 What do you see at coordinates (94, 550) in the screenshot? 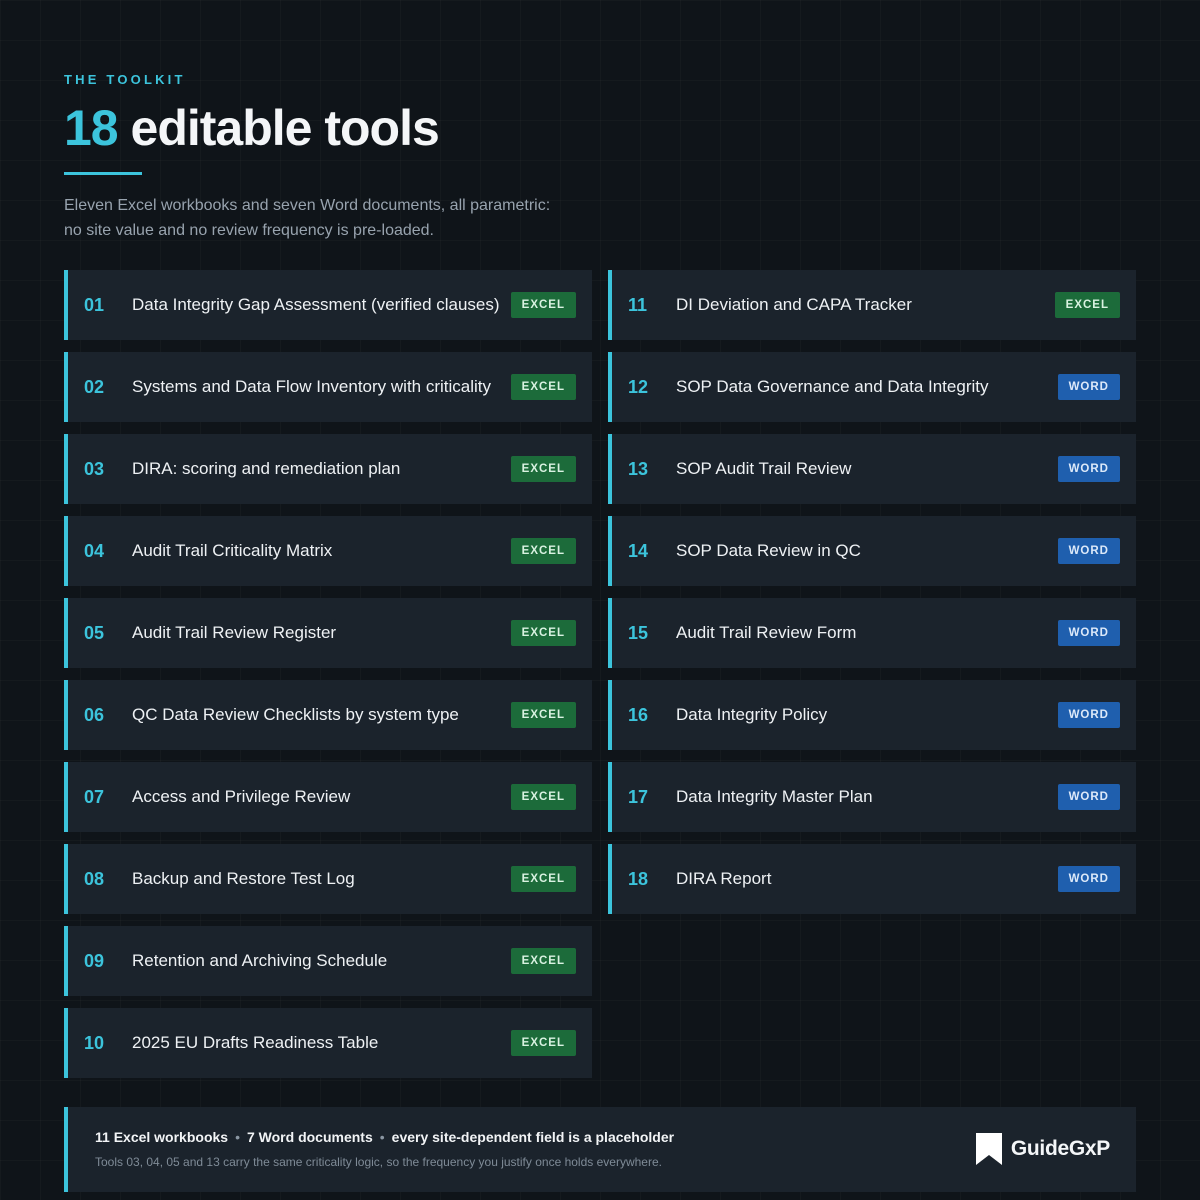
I see `tool-number: 04` at bounding box center [94, 550].